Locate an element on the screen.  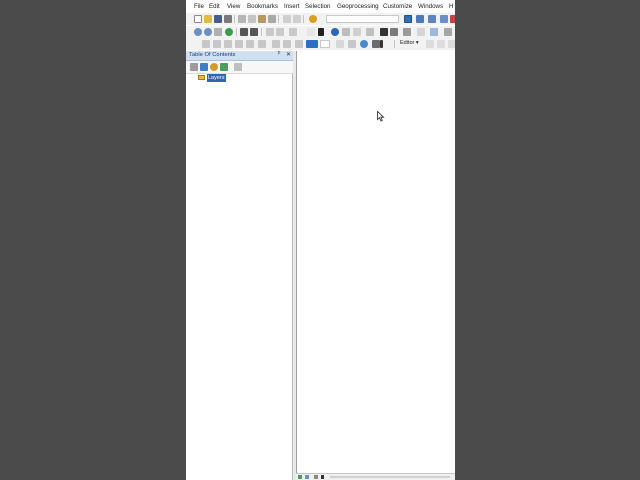
menu-selection: Selection is located at coordinates (317, 6).